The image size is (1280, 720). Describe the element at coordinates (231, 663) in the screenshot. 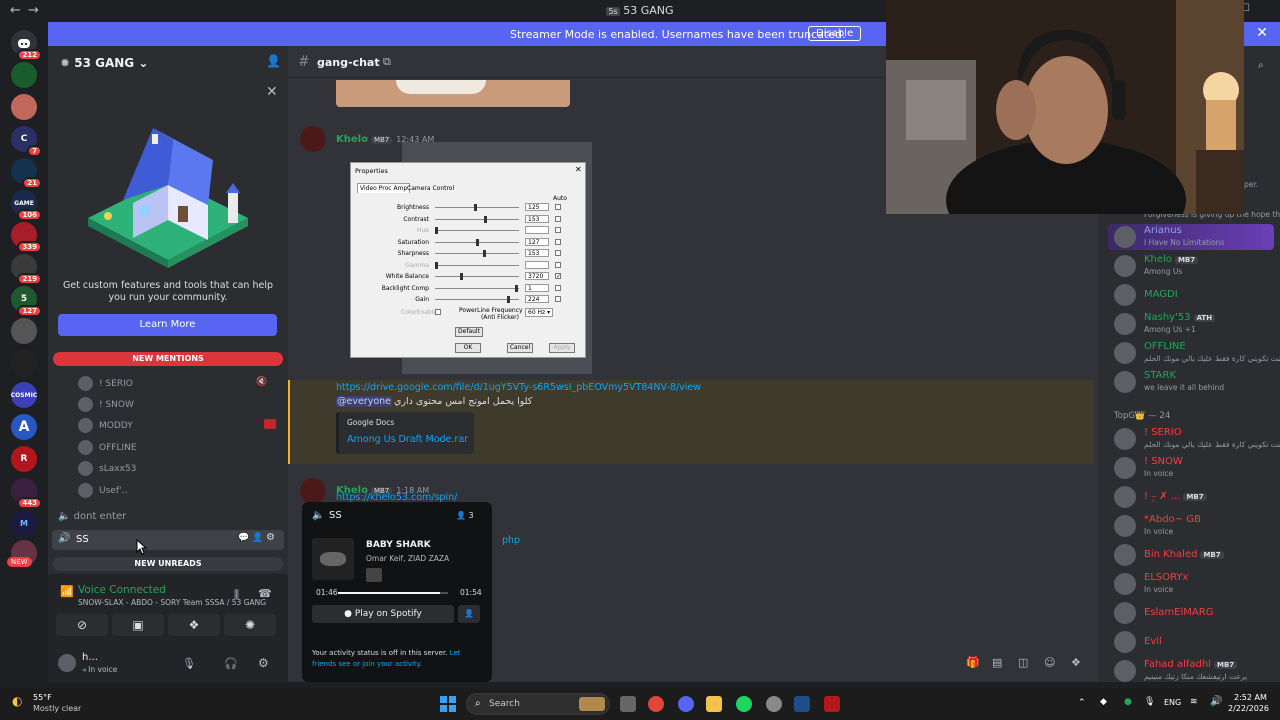

I see `headphones-icon: 🎧` at that location.